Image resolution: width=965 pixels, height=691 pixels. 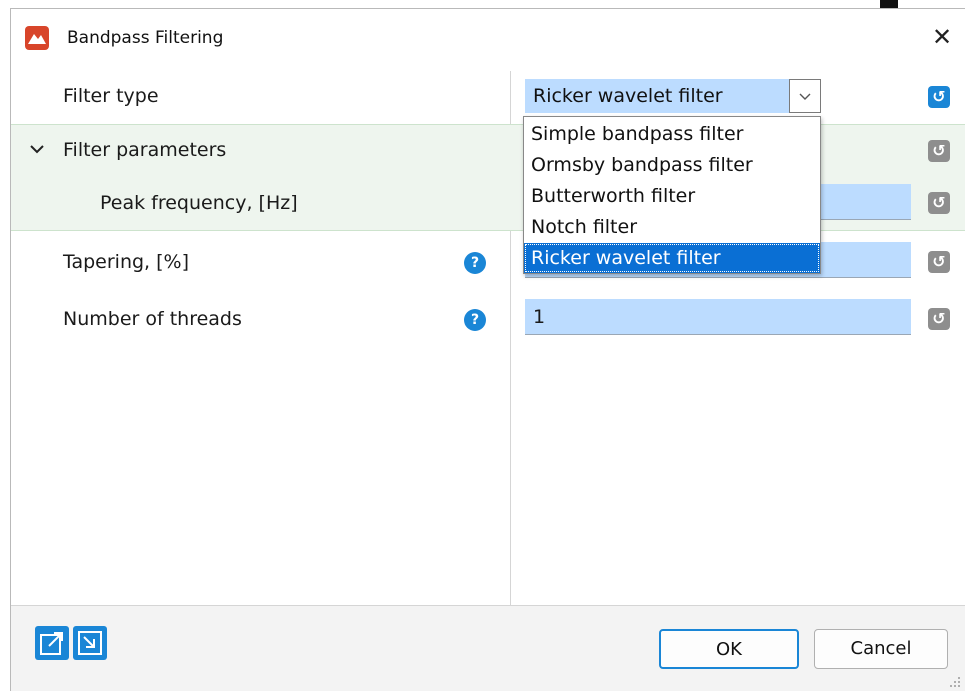 What do you see at coordinates (145, 38) in the screenshot?
I see `dialog-title: Bandpass Filtering` at bounding box center [145, 38].